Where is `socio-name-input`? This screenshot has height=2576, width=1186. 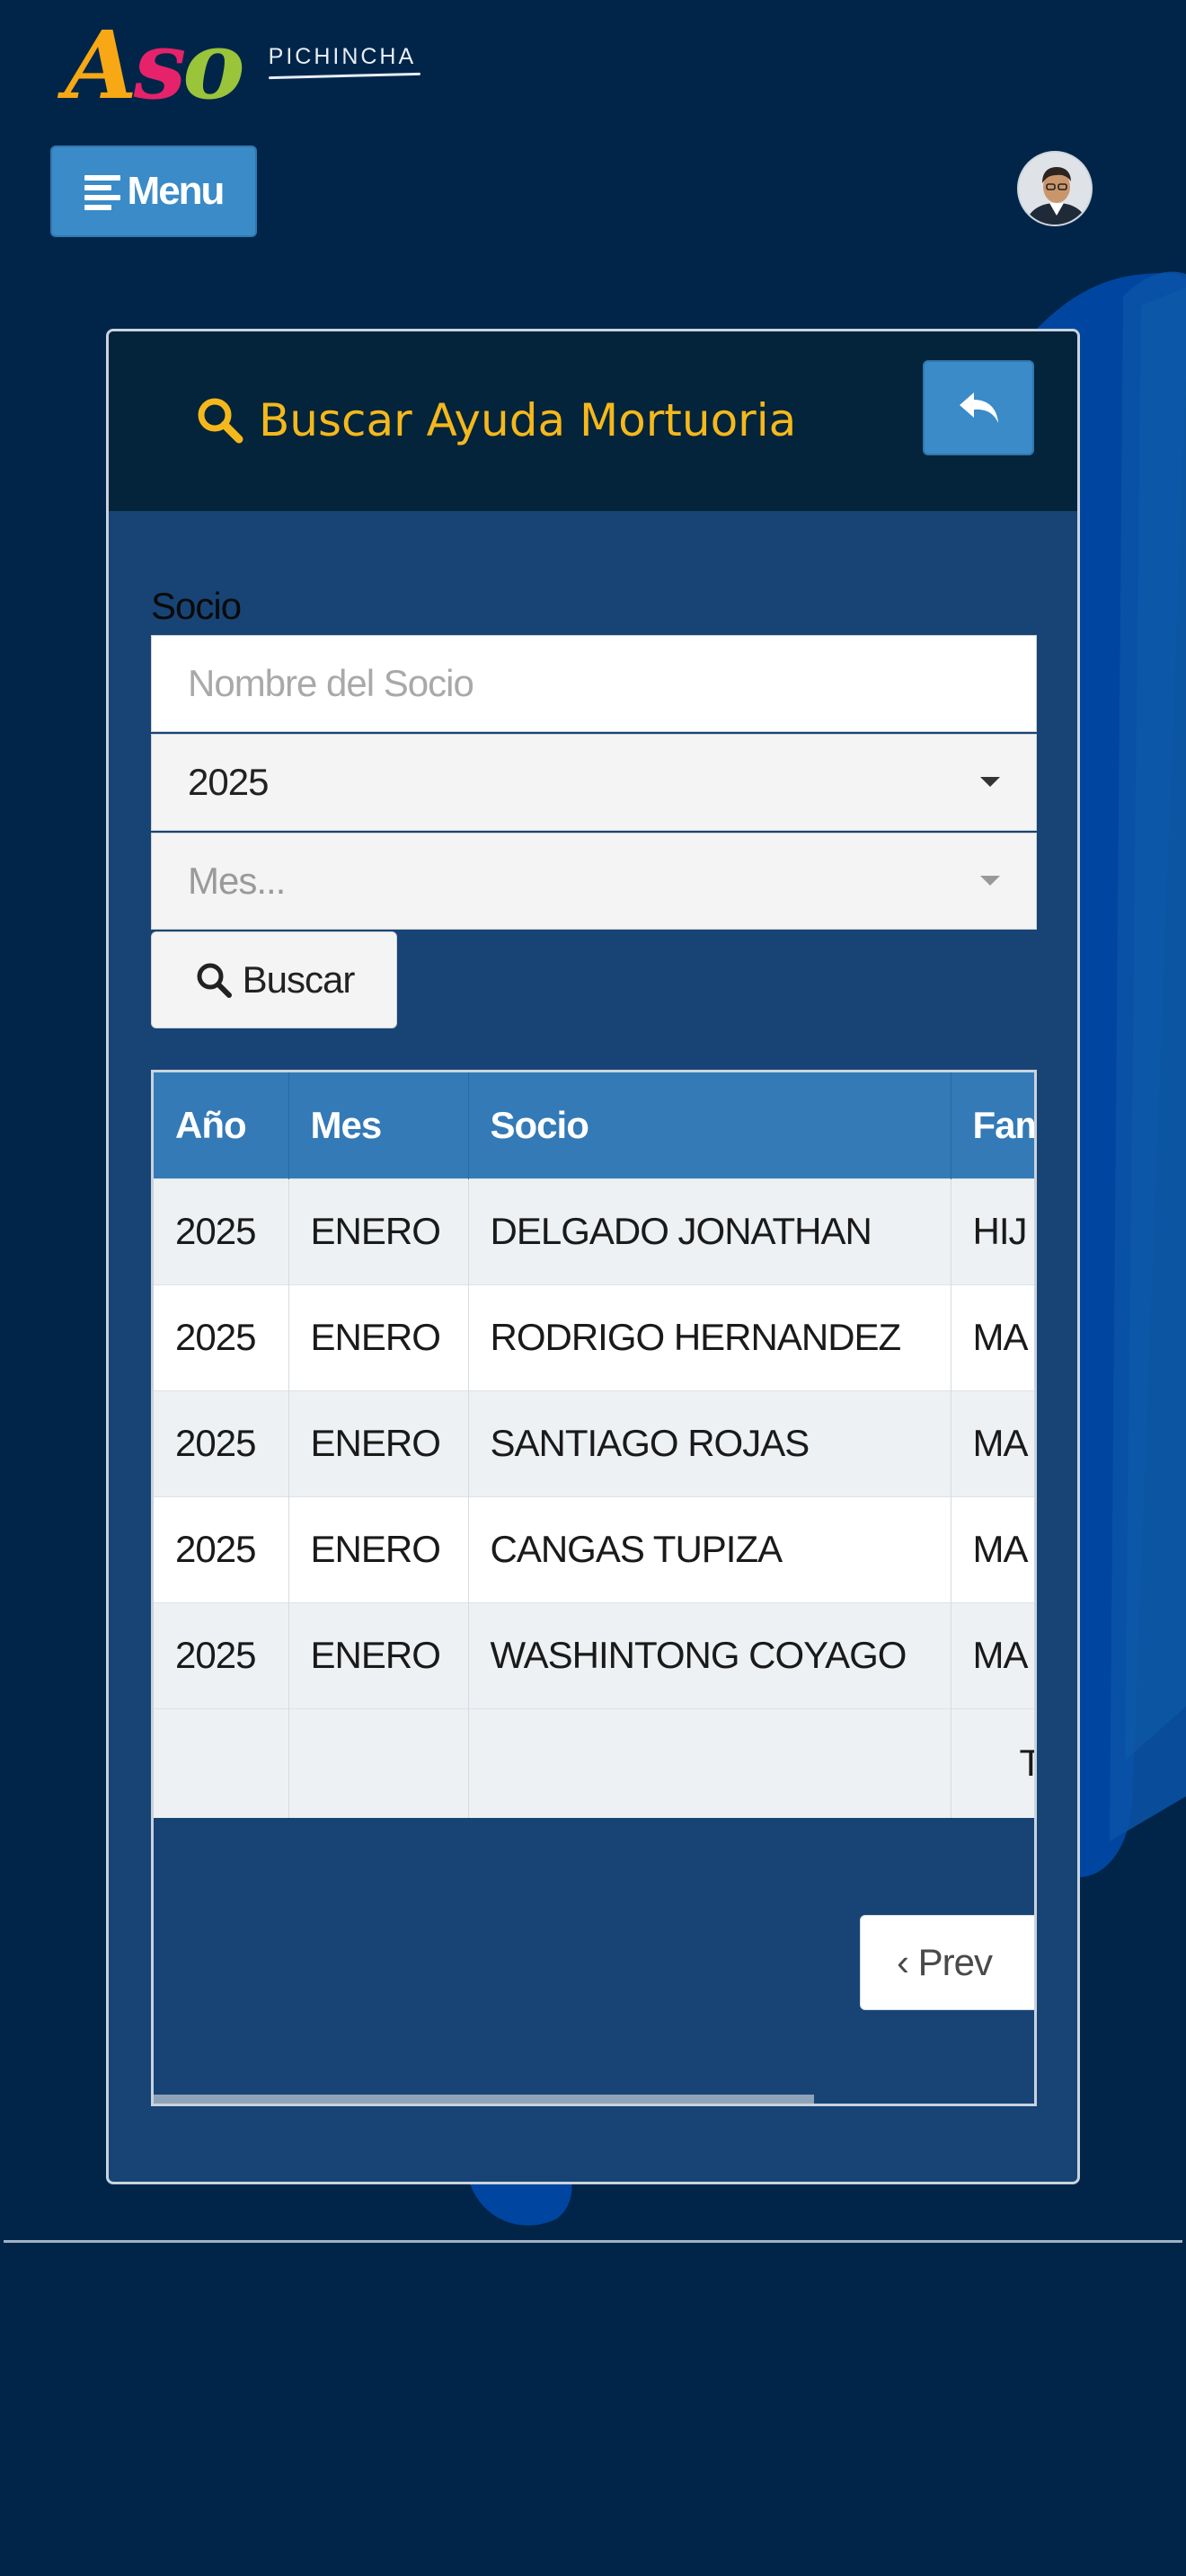
socio-name-input is located at coordinates (594, 683).